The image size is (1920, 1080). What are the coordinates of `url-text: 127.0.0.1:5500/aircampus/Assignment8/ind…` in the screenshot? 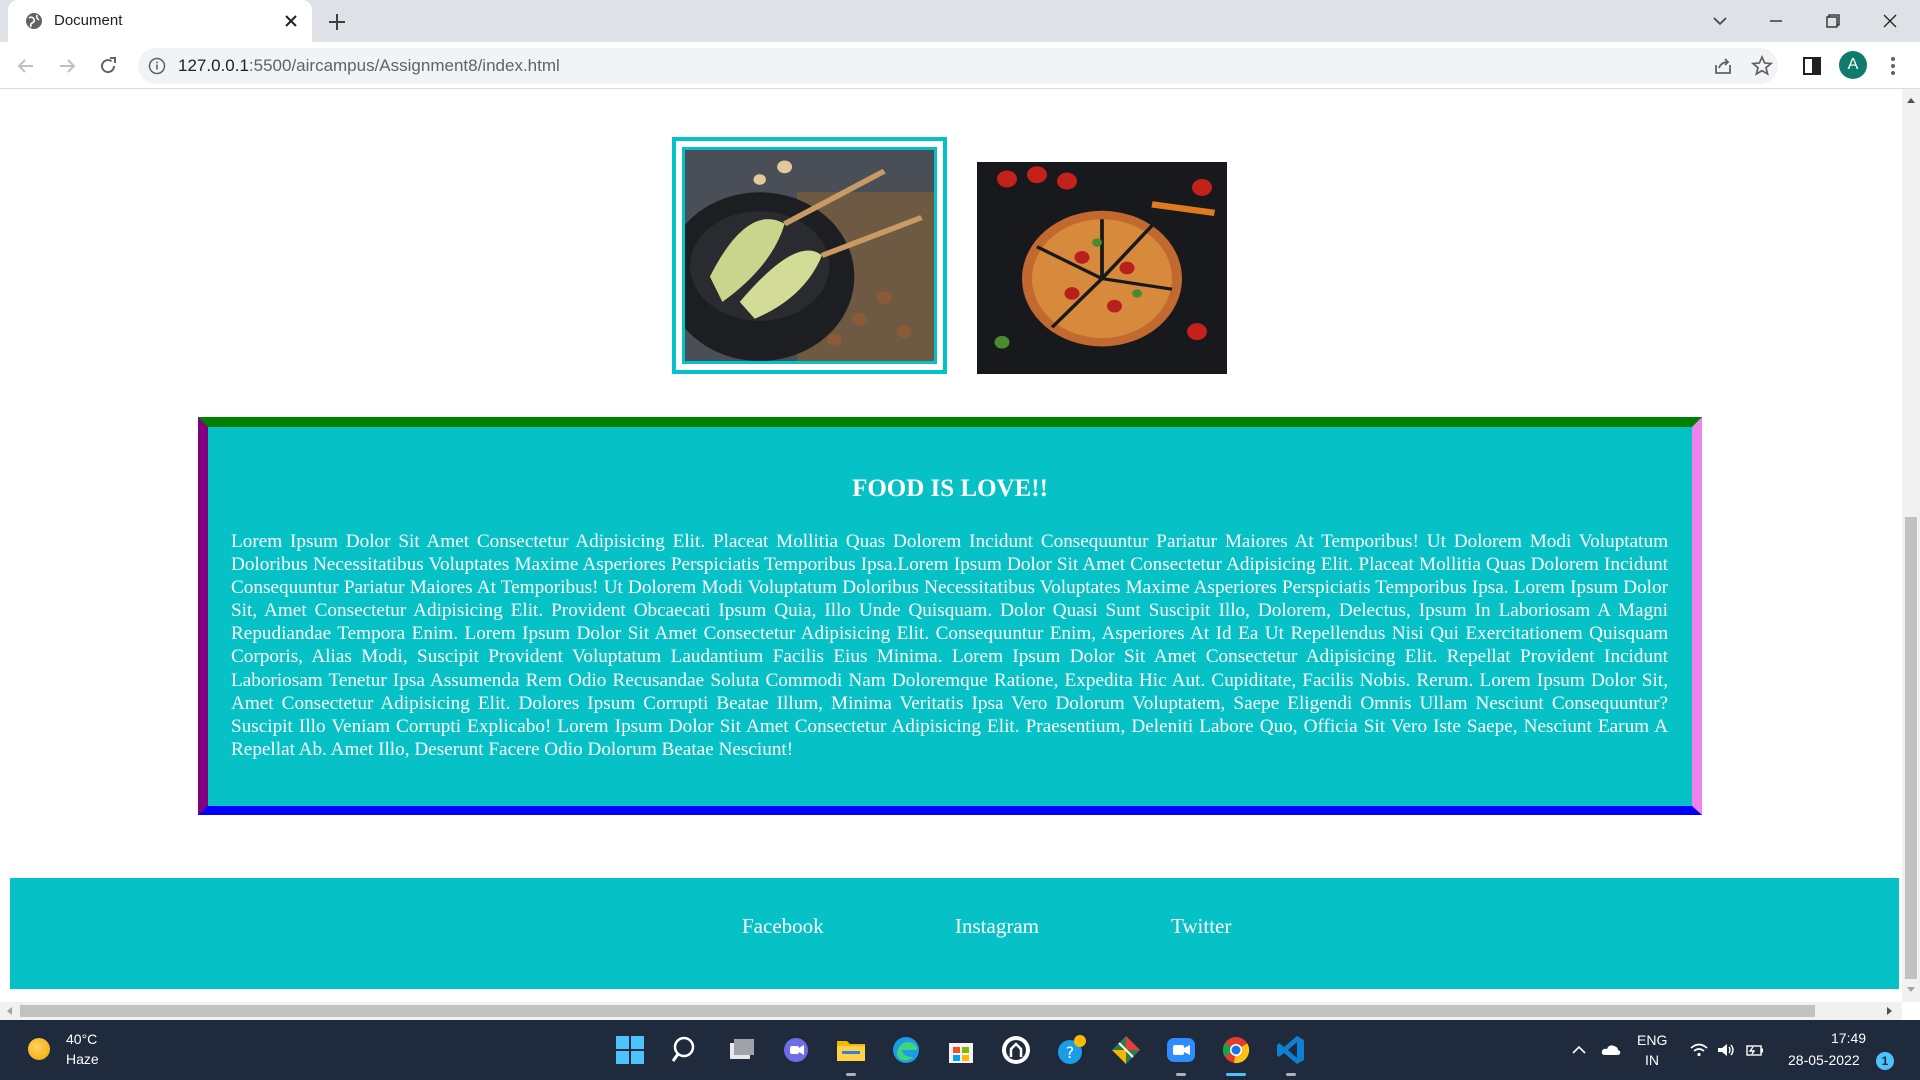 It's located at (369, 66).